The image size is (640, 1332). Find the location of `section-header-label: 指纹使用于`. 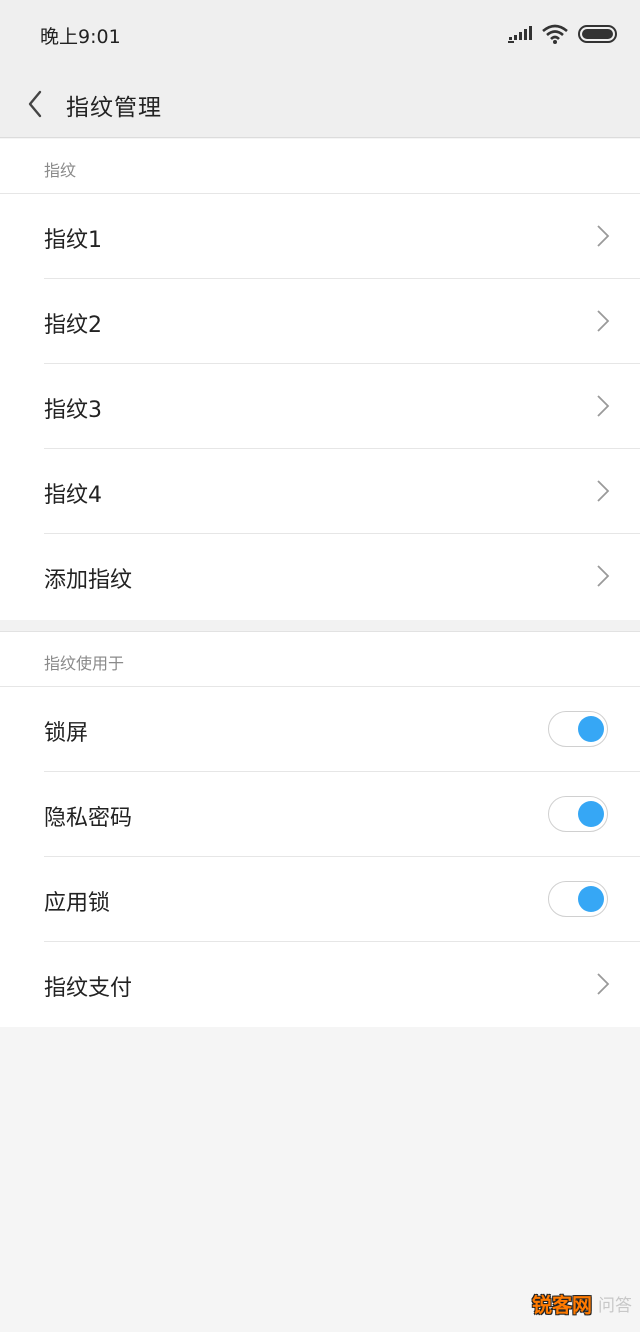

section-header-label: 指纹使用于 is located at coordinates (84, 663).